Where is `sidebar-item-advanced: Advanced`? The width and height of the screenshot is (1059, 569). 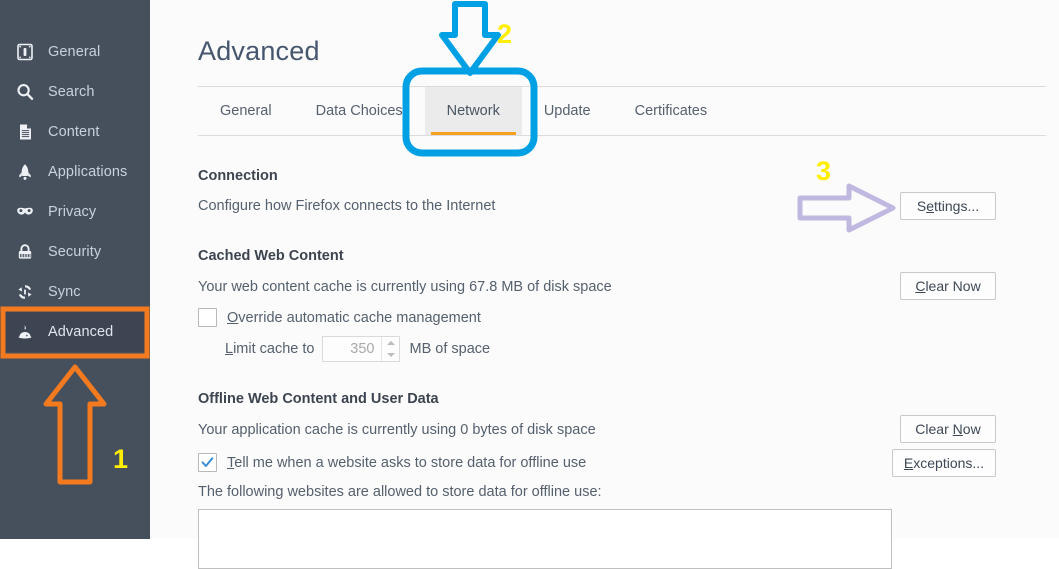
sidebar-item-advanced: Advanced is located at coordinates (75, 332).